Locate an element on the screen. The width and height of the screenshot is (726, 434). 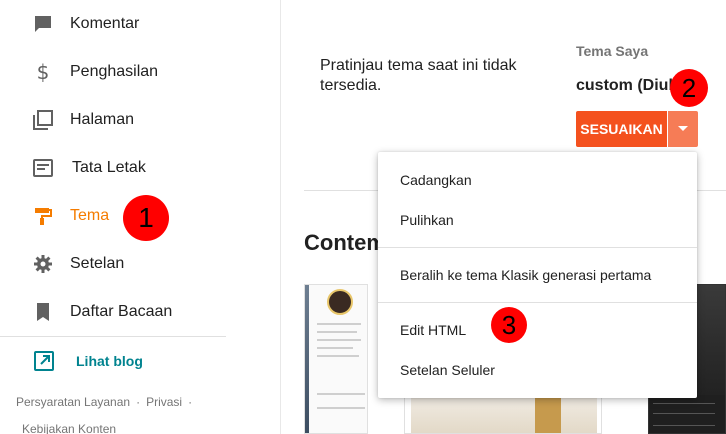
thumbnail-image is located at coordinates (504, 414).